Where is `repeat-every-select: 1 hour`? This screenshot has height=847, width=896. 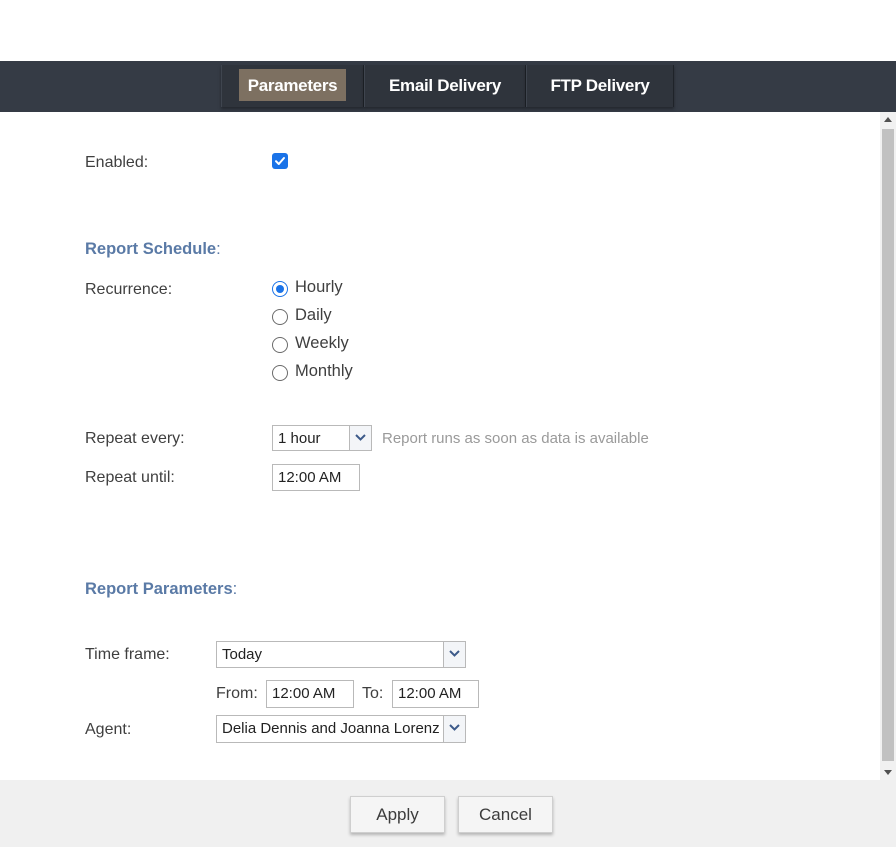 repeat-every-select: 1 hour is located at coordinates (322, 438).